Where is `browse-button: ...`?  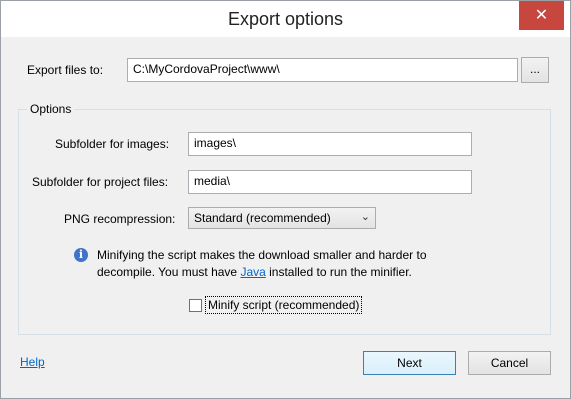 browse-button: ... is located at coordinates (535, 70).